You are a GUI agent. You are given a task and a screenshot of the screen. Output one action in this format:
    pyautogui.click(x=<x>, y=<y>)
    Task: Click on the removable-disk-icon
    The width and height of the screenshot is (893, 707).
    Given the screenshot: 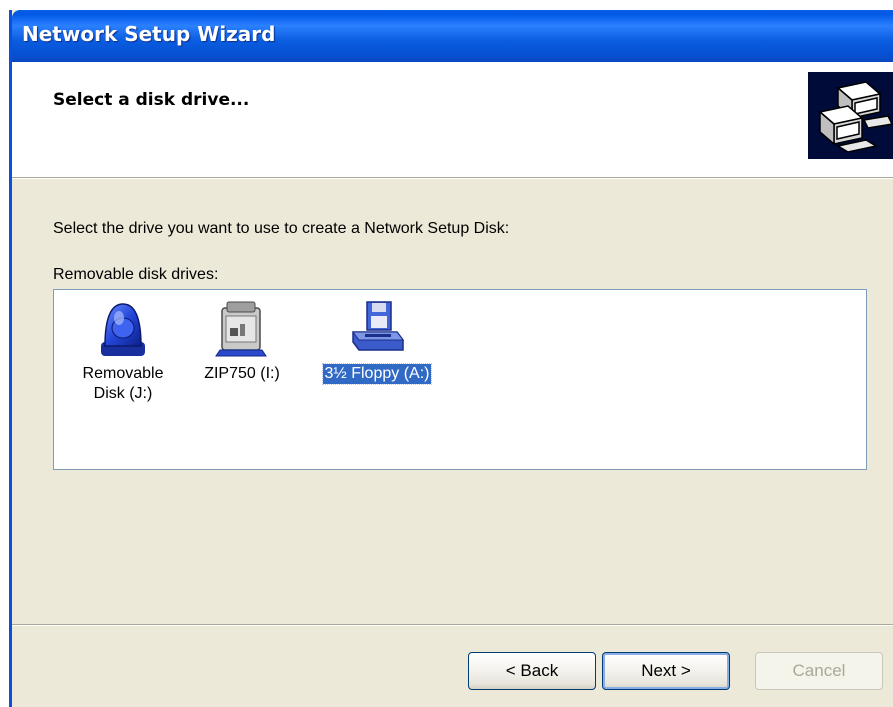 What is the action you would take?
    pyautogui.click(x=123, y=329)
    